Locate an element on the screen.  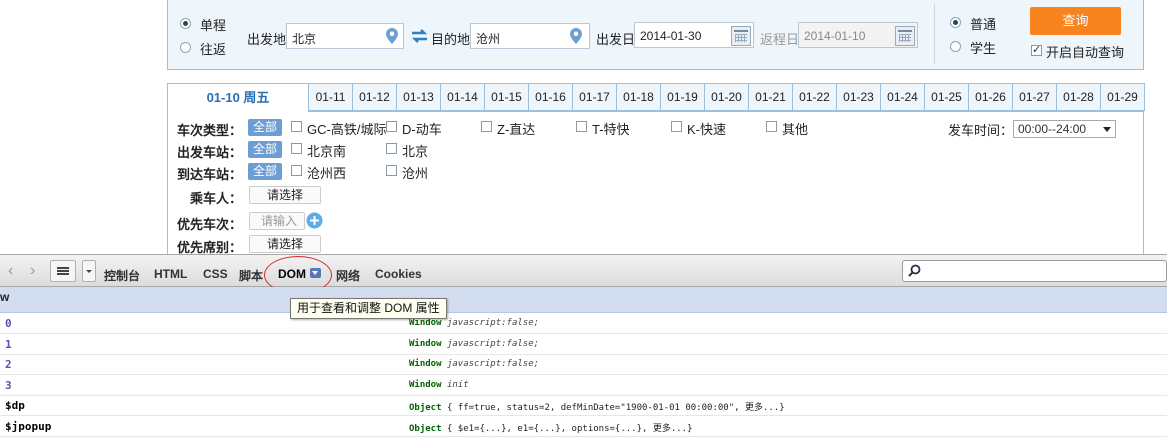
menu-icon is located at coordinates (63, 271).